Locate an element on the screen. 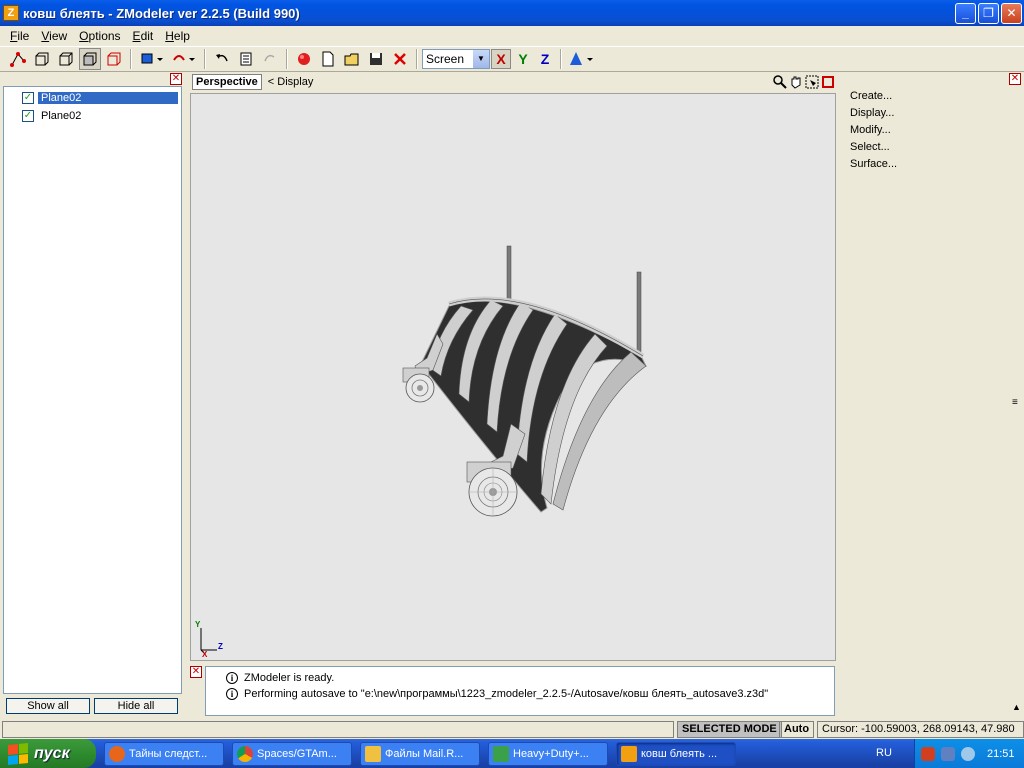  new-file-icon is located at coordinates (328, 59).